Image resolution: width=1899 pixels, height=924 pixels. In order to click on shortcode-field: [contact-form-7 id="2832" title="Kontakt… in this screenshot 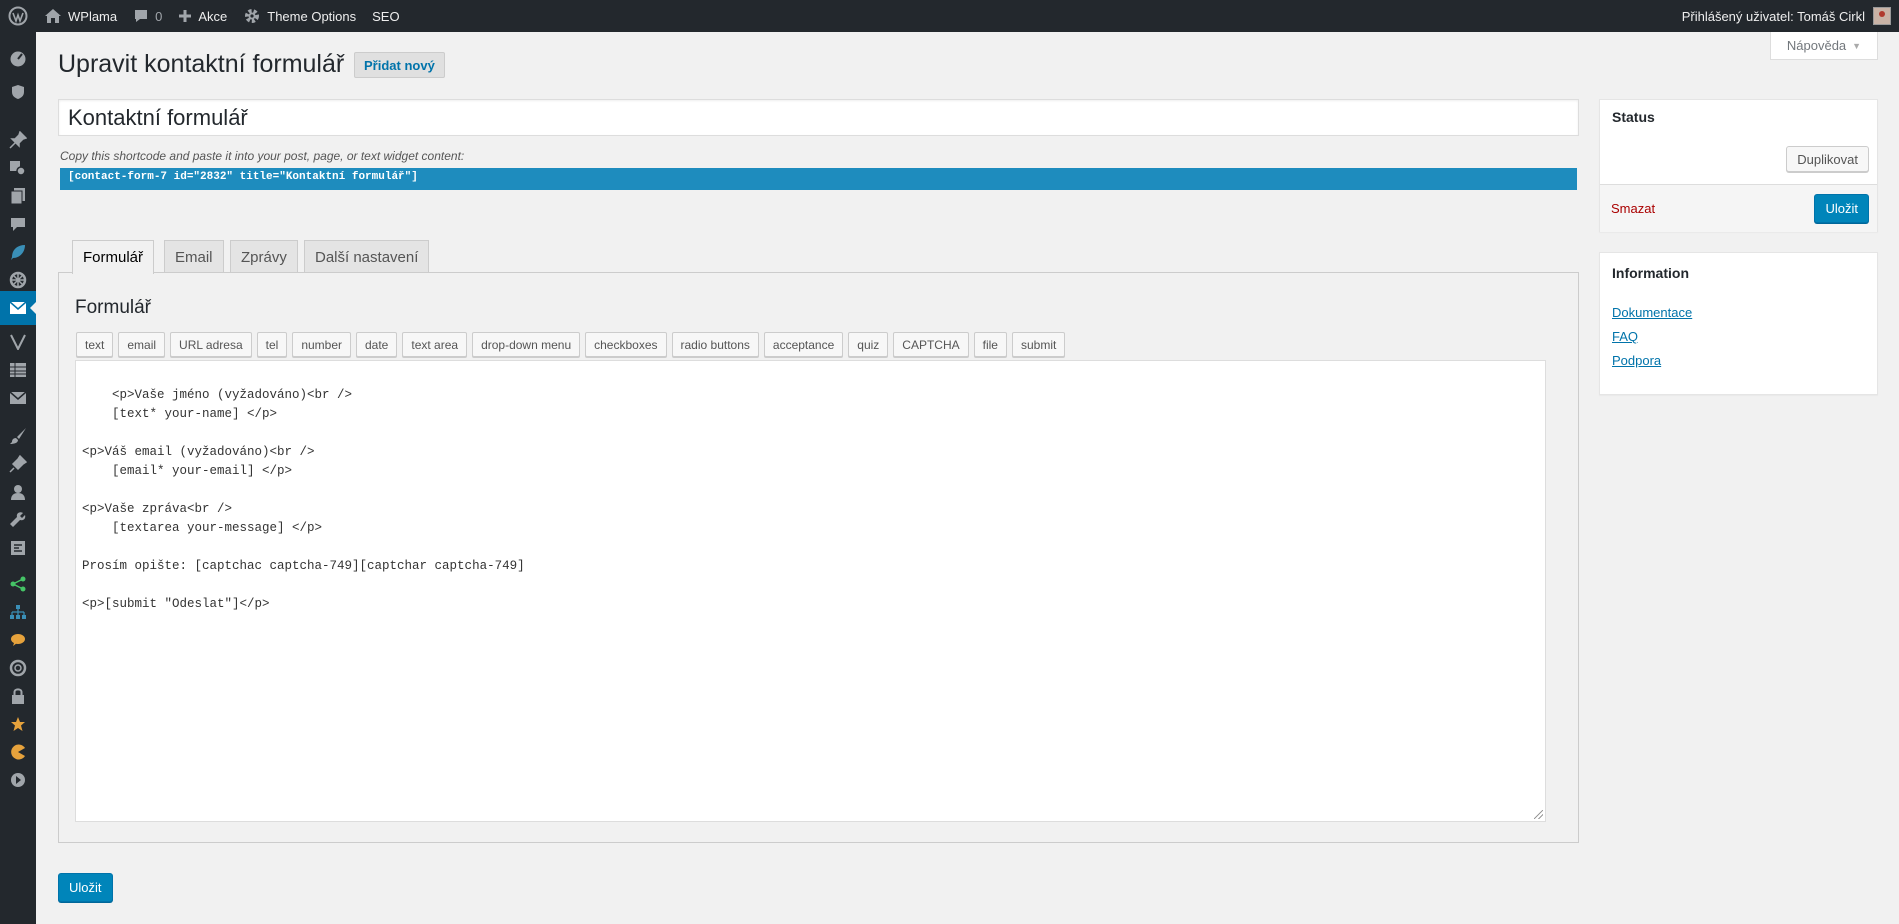, I will do `click(818, 179)`.